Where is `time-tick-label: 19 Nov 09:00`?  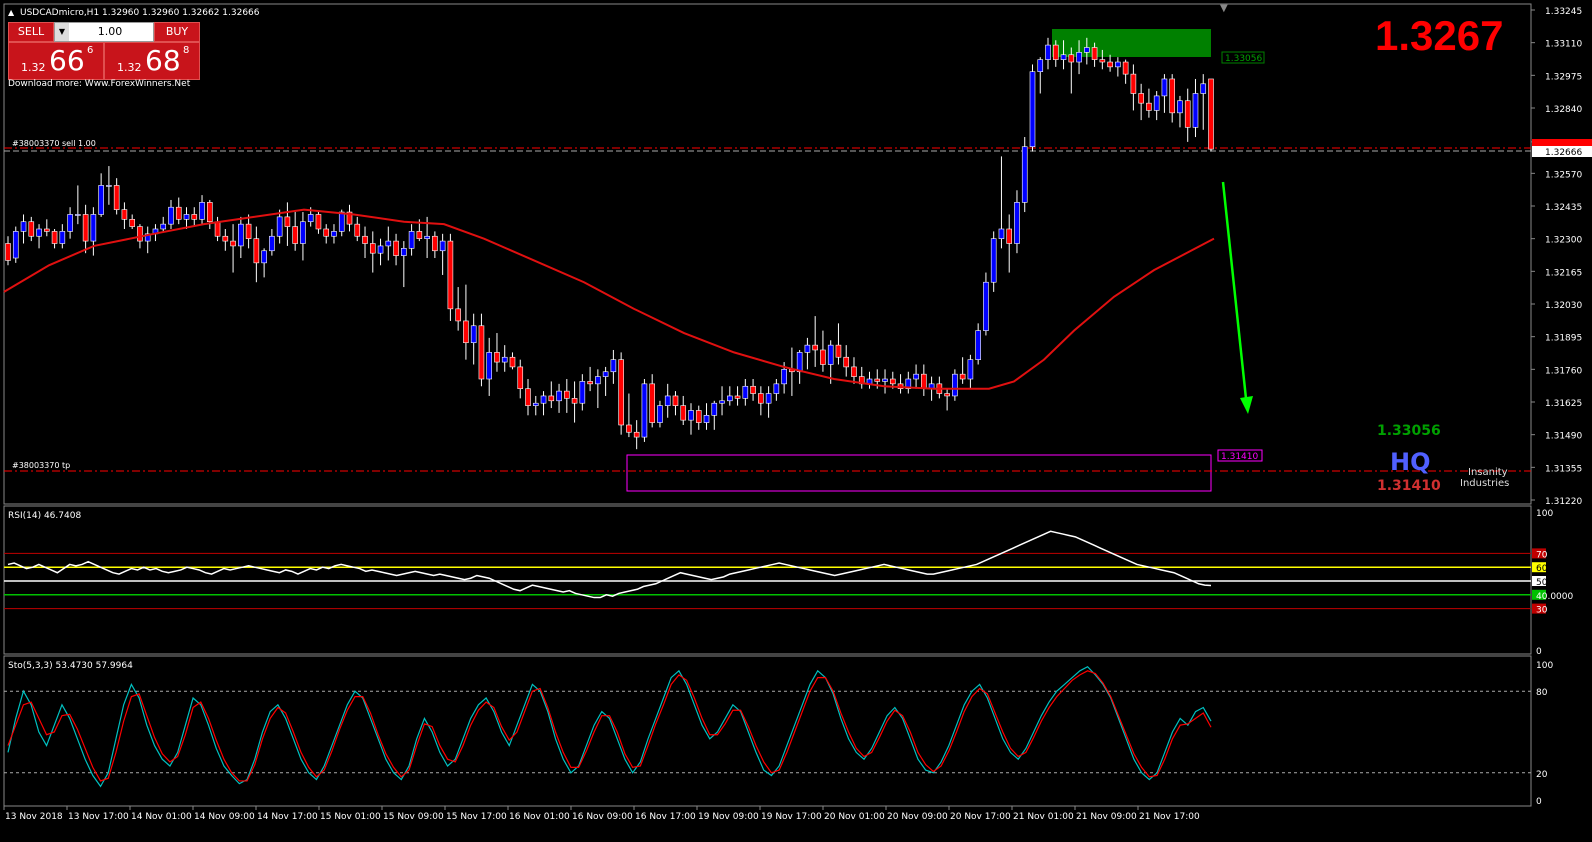 time-tick-label: 19 Nov 09:00 is located at coordinates (728, 817).